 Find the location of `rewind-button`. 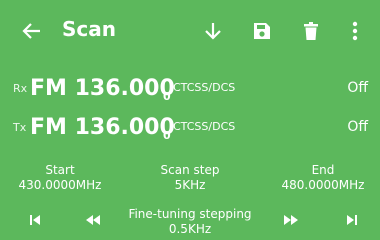

rewind-button is located at coordinates (93, 220).